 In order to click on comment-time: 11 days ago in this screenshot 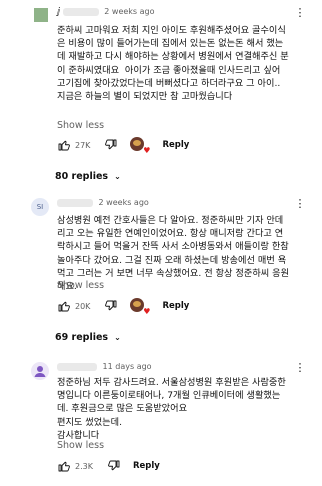, I will do `click(127, 366)`.